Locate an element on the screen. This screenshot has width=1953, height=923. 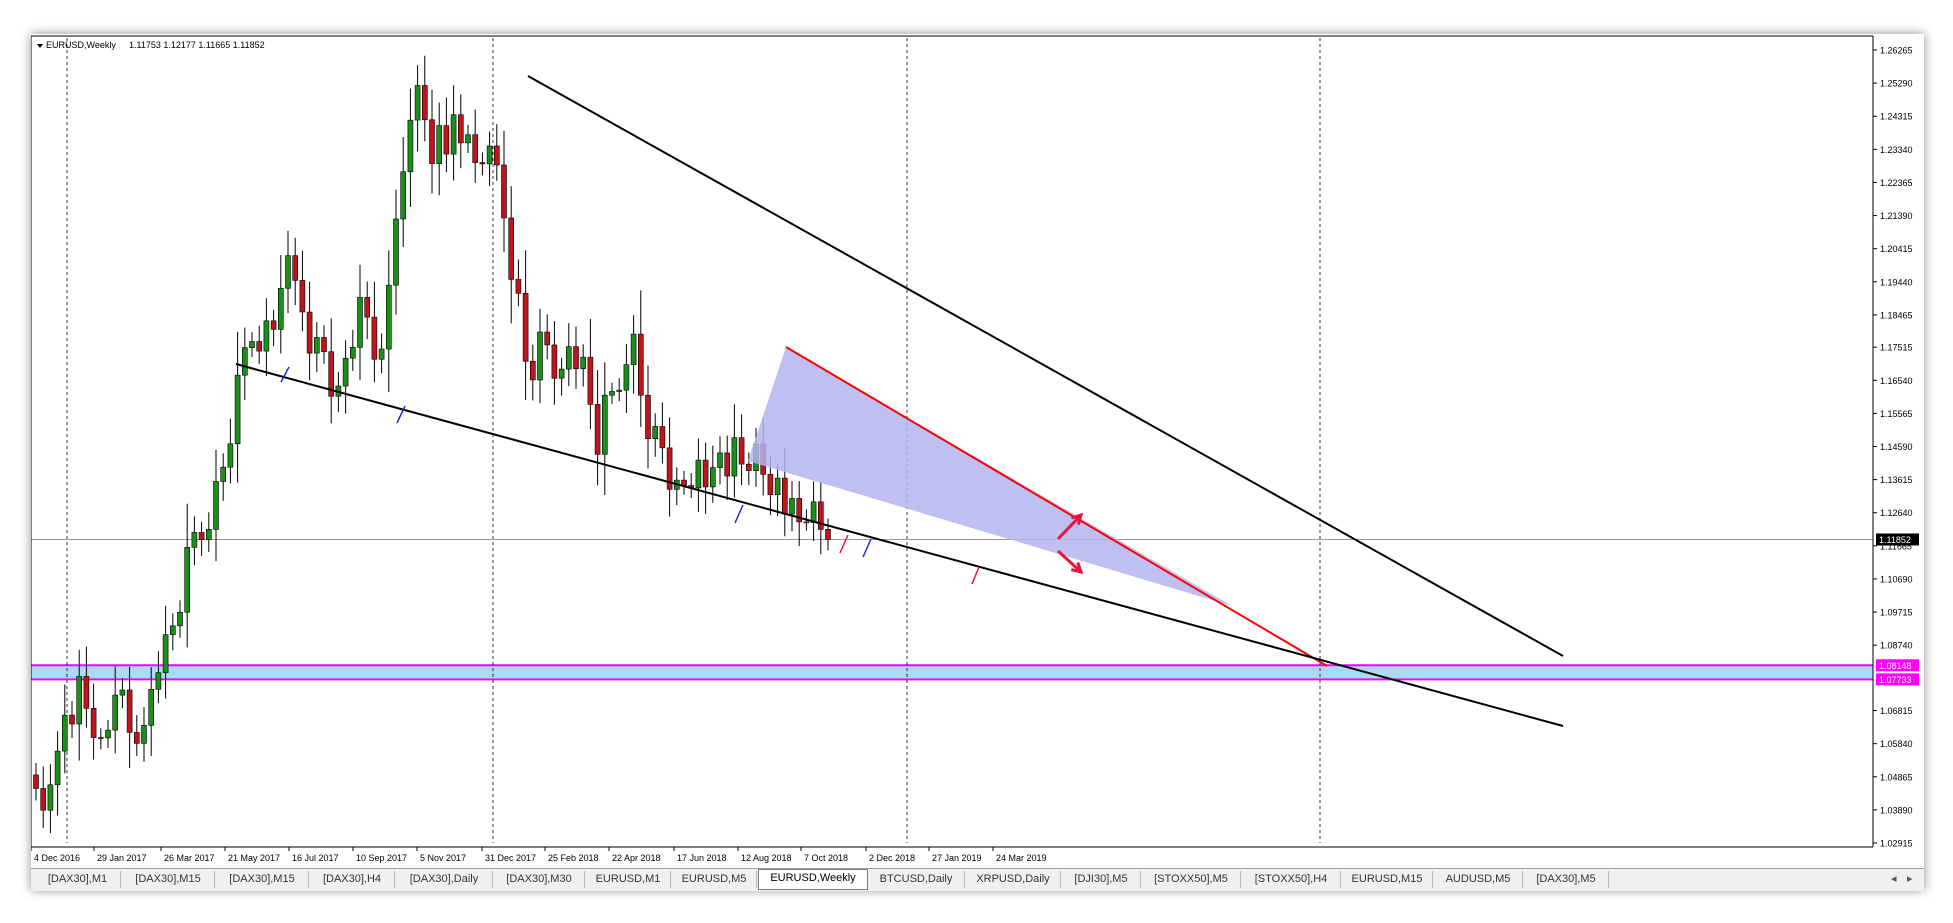
chart-tab: [DAX30],M5 is located at coordinates (1566, 879).